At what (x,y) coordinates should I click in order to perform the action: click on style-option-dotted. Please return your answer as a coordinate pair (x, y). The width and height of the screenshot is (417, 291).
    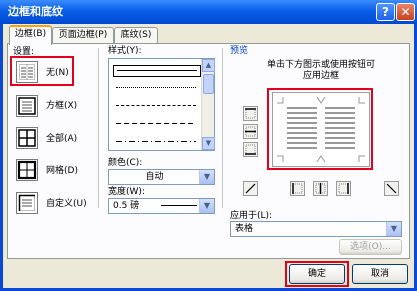
    Looking at the image, I should click on (156, 88).